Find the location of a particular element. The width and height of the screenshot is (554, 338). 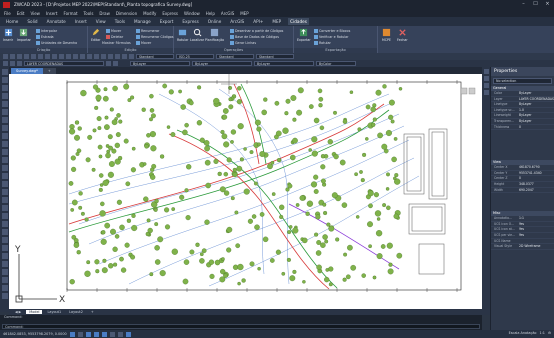

rotate-tool-icon is located at coordinates (4, 232).